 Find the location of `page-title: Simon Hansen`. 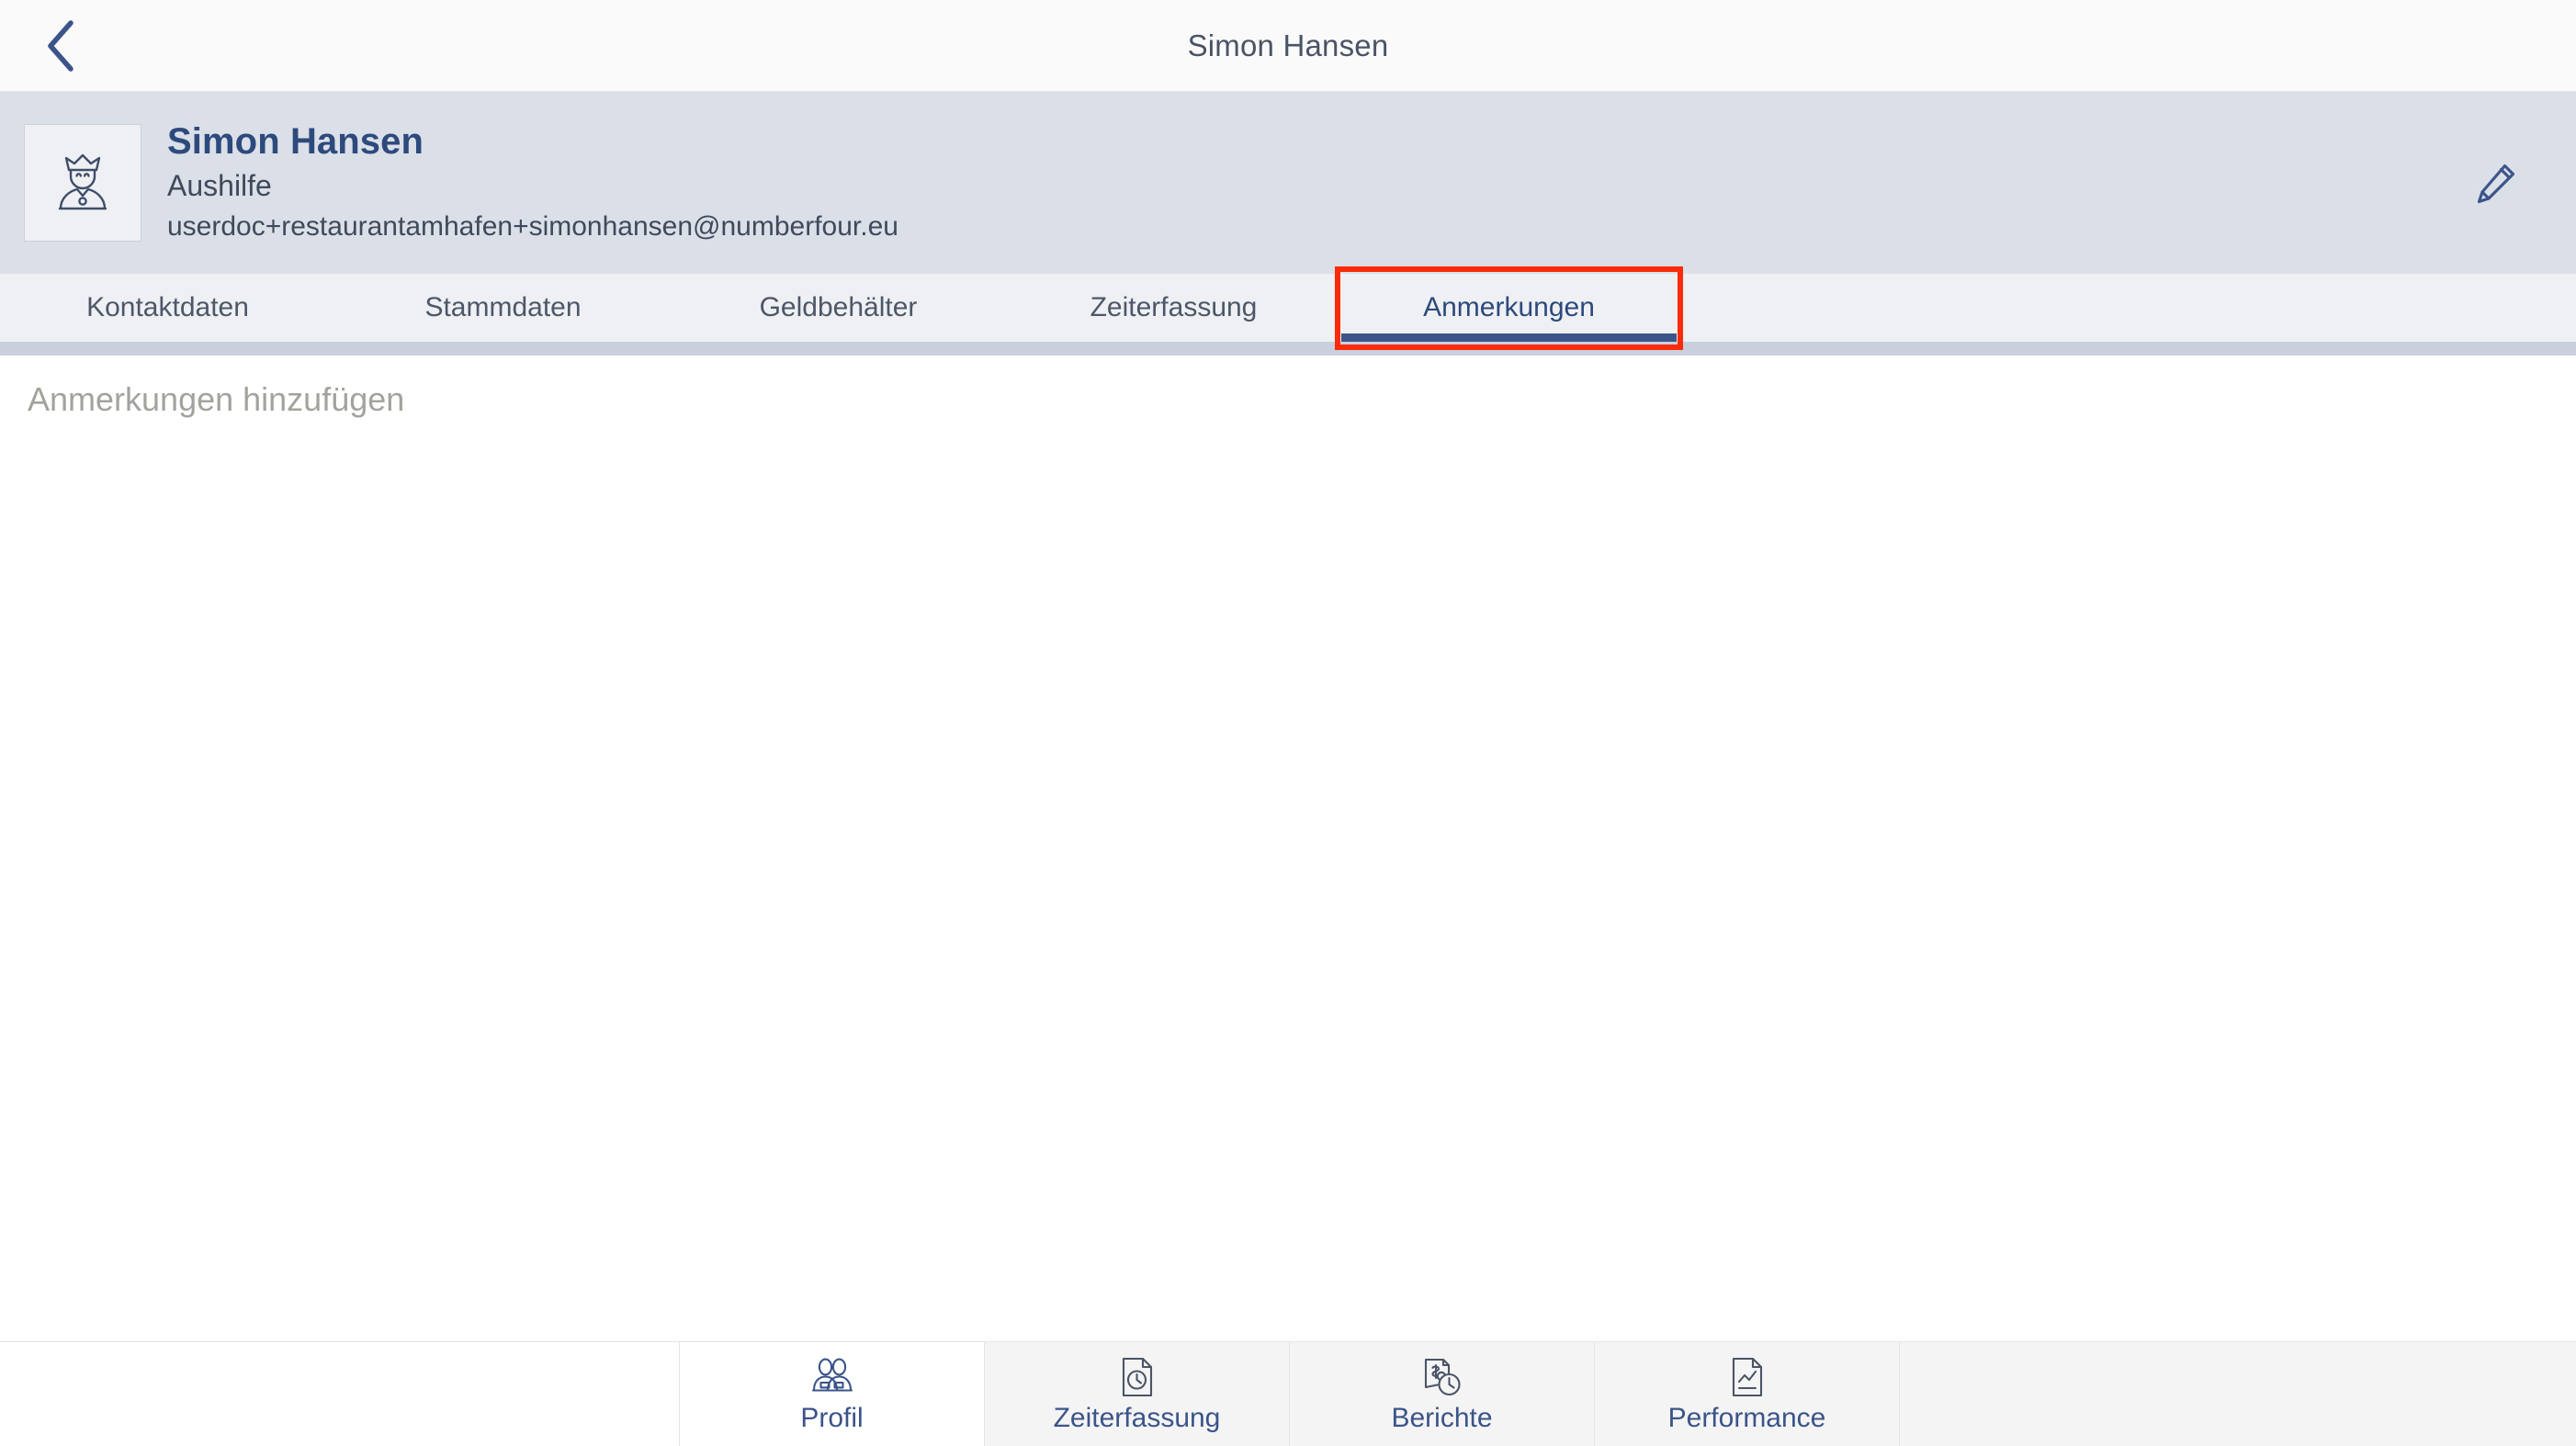

page-title: Simon Hansen is located at coordinates (1288, 45).